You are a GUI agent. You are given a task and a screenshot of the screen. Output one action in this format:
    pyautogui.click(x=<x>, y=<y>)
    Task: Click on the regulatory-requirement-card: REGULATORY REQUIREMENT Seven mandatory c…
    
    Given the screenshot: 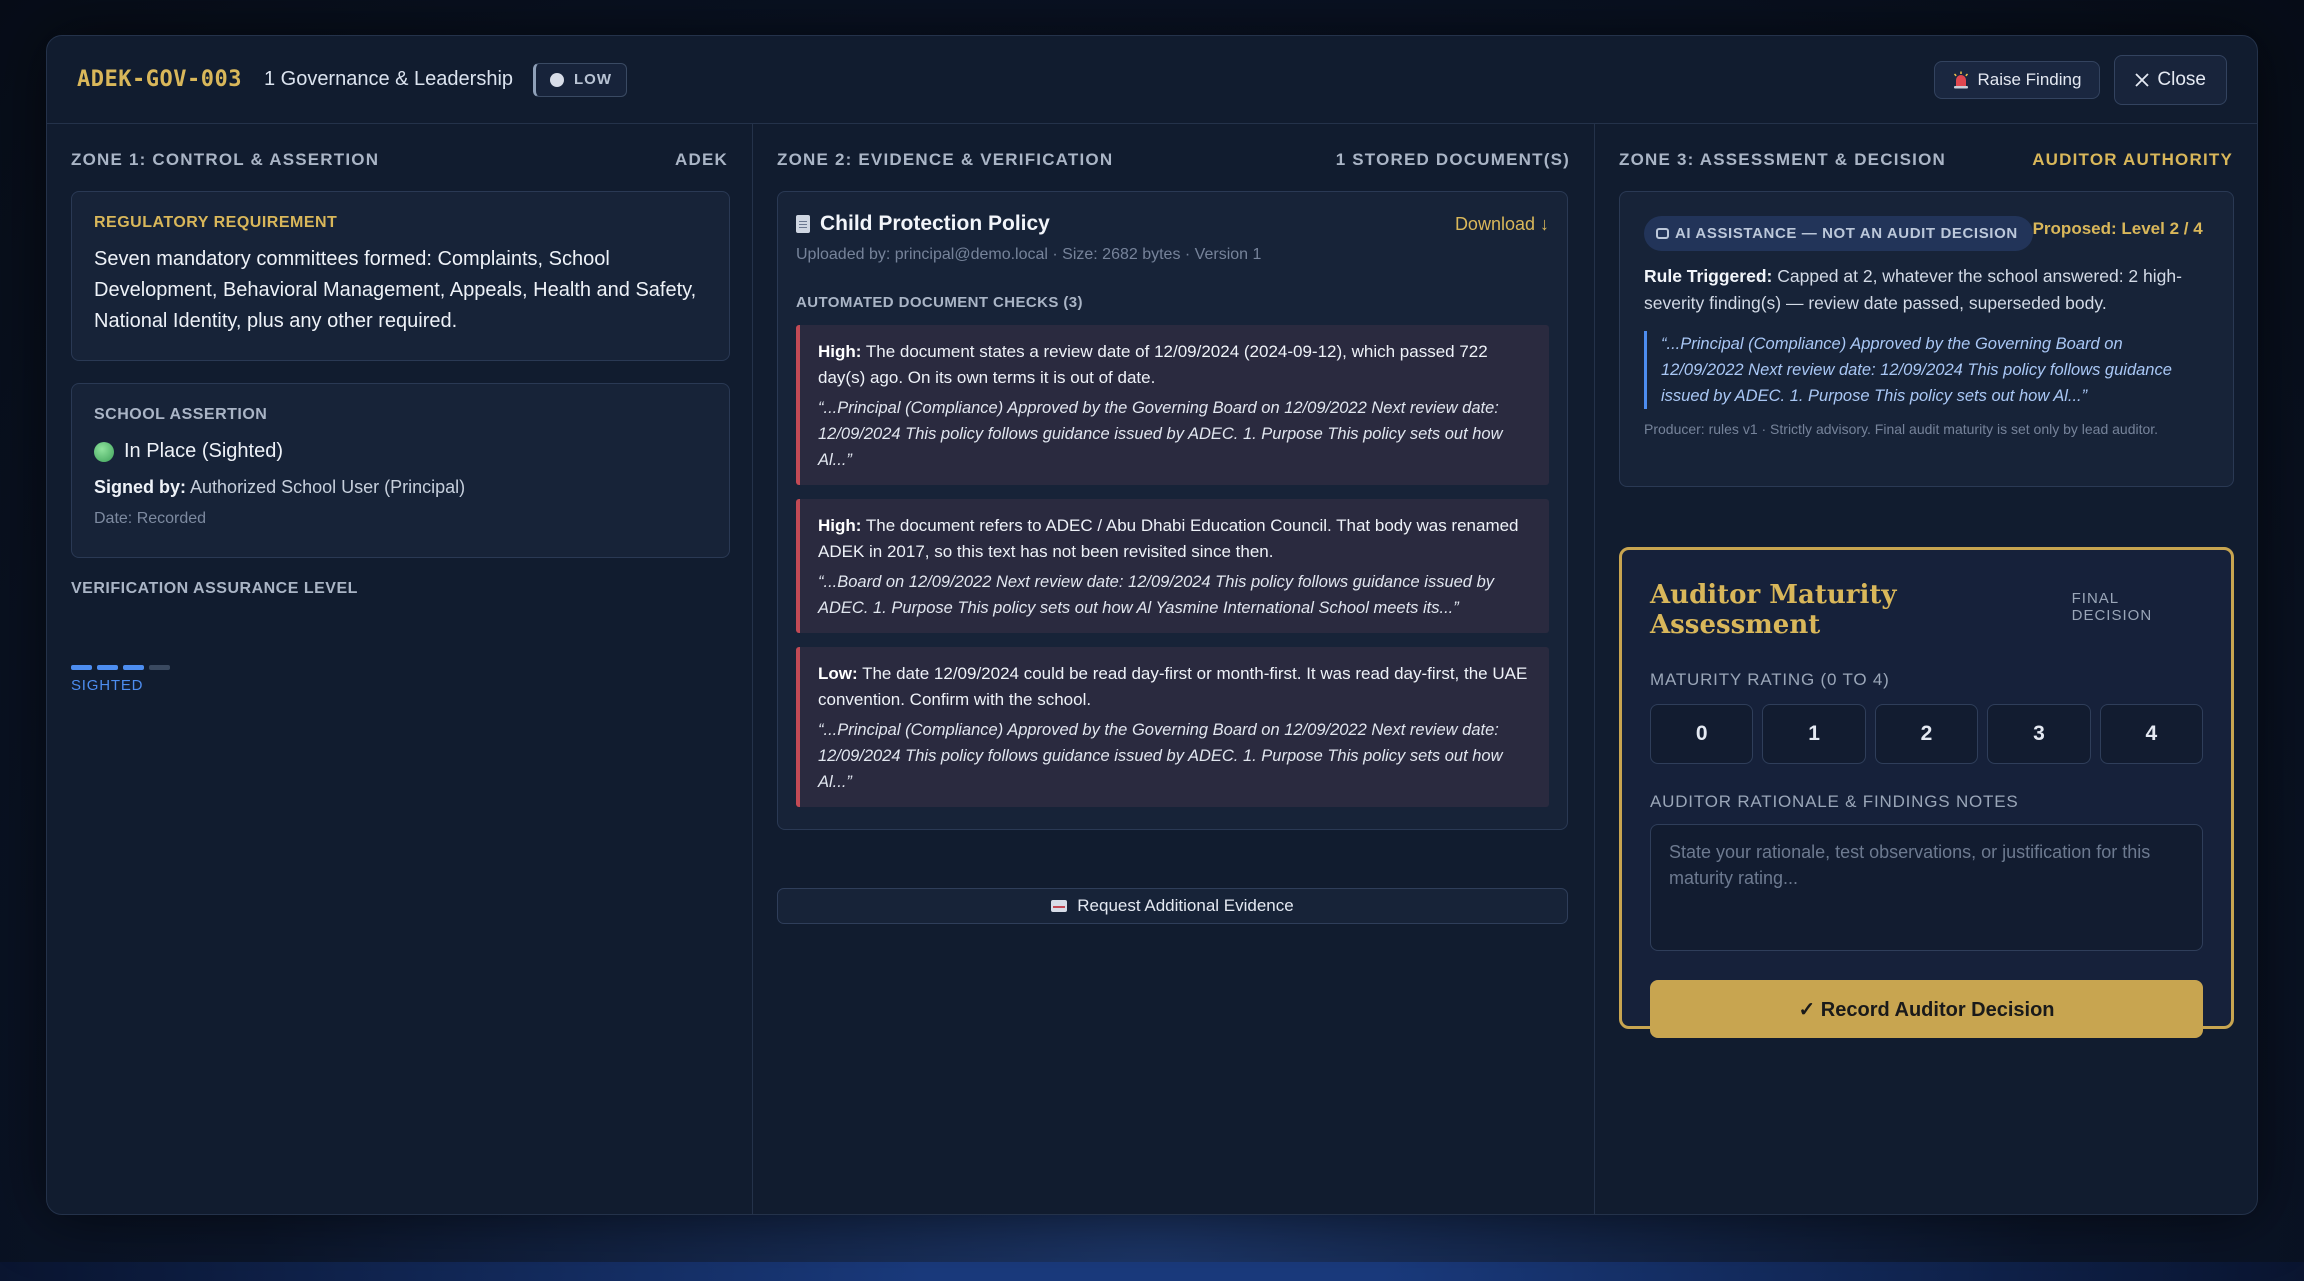 What is the action you would take?
    pyautogui.click(x=400, y=276)
    